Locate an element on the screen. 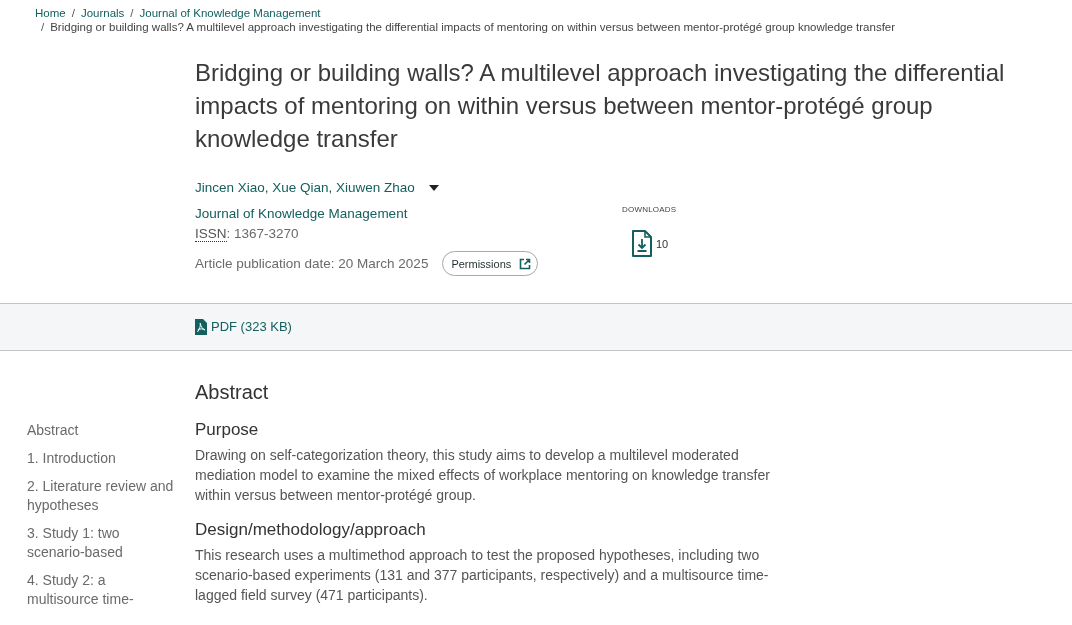 The image size is (1072, 625). download-count: 10 is located at coordinates (662, 243).